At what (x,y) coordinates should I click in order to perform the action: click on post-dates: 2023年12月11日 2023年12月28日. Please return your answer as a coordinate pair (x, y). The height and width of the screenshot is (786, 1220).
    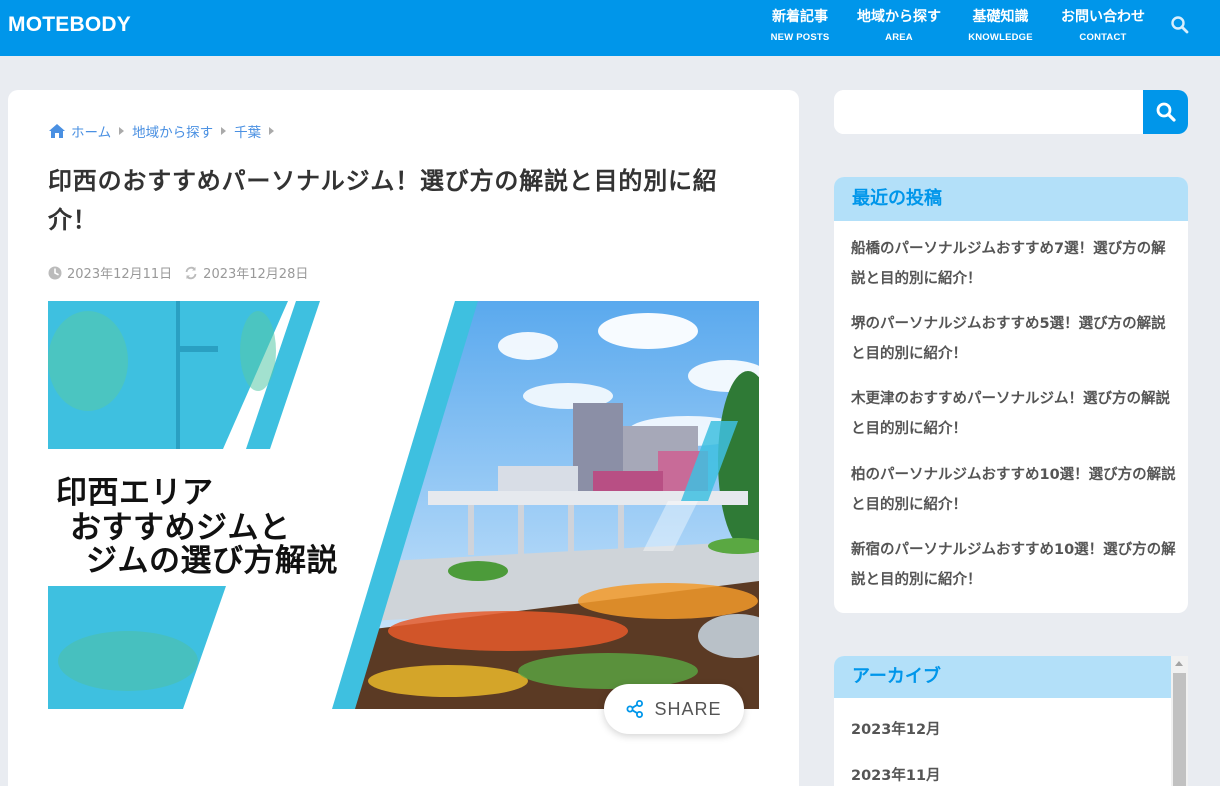
    Looking at the image, I should click on (178, 272).